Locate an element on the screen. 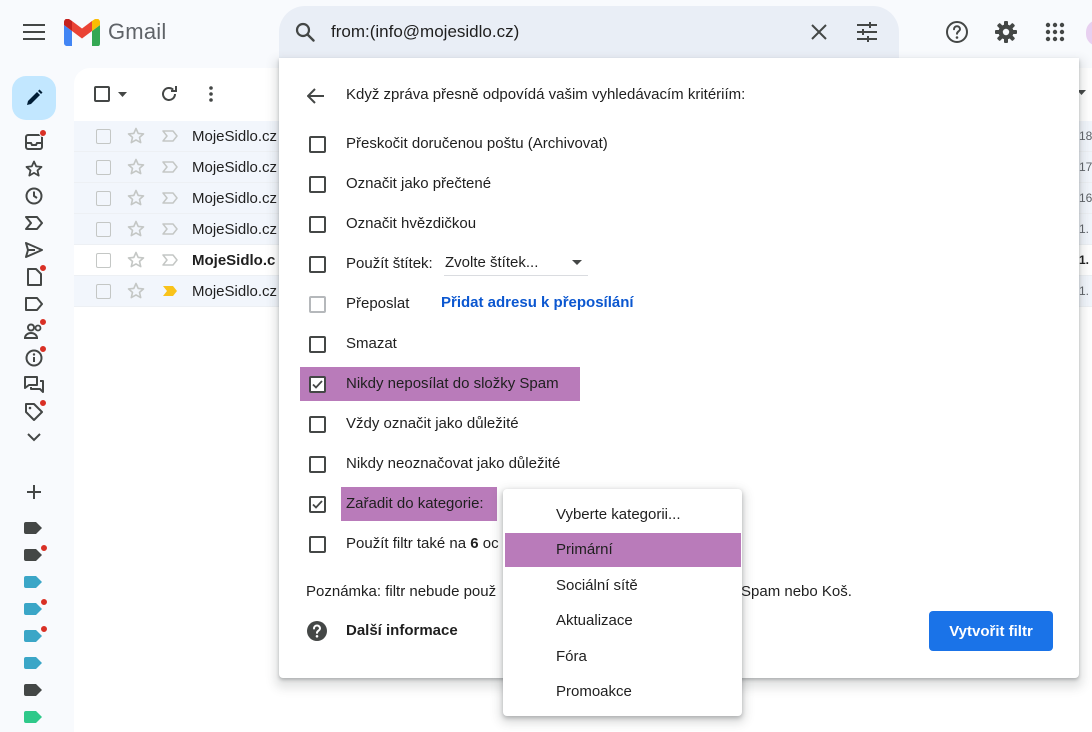 Image resolution: width=1092 pixels, height=732 pixels. learn-more-link: Další informace is located at coordinates (402, 630).